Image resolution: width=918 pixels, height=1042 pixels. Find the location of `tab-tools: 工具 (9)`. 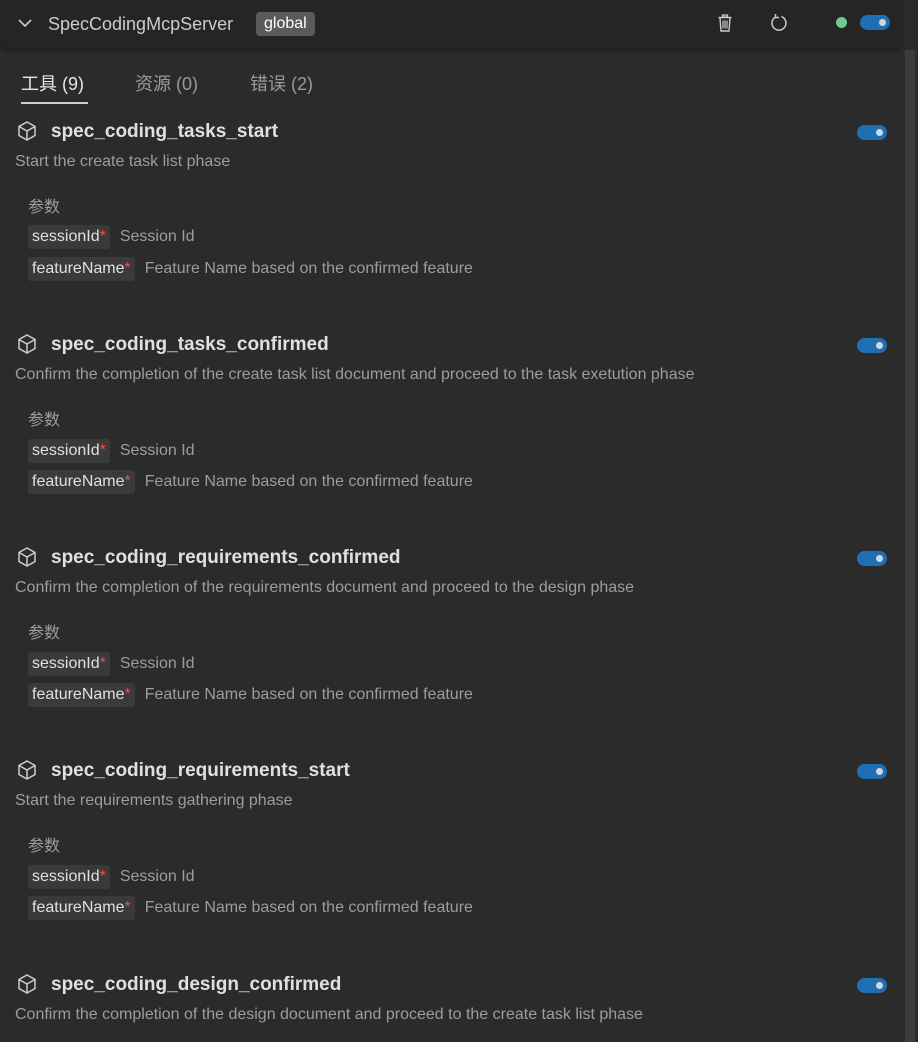

tab-tools: 工具 (9) is located at coordinates (52, 84).